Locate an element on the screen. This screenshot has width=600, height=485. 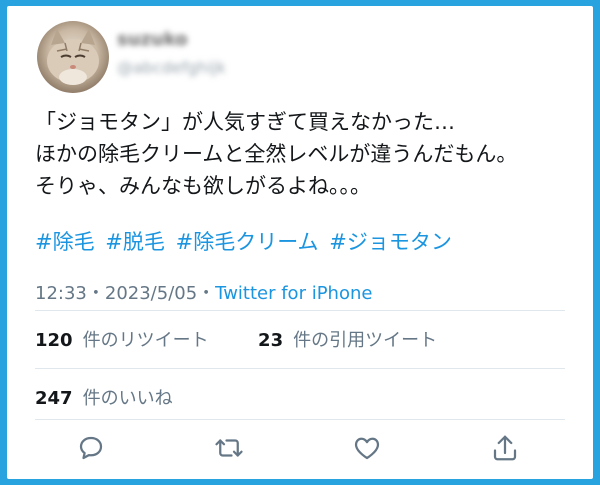
reply-button is located at coordinates (91, 448).